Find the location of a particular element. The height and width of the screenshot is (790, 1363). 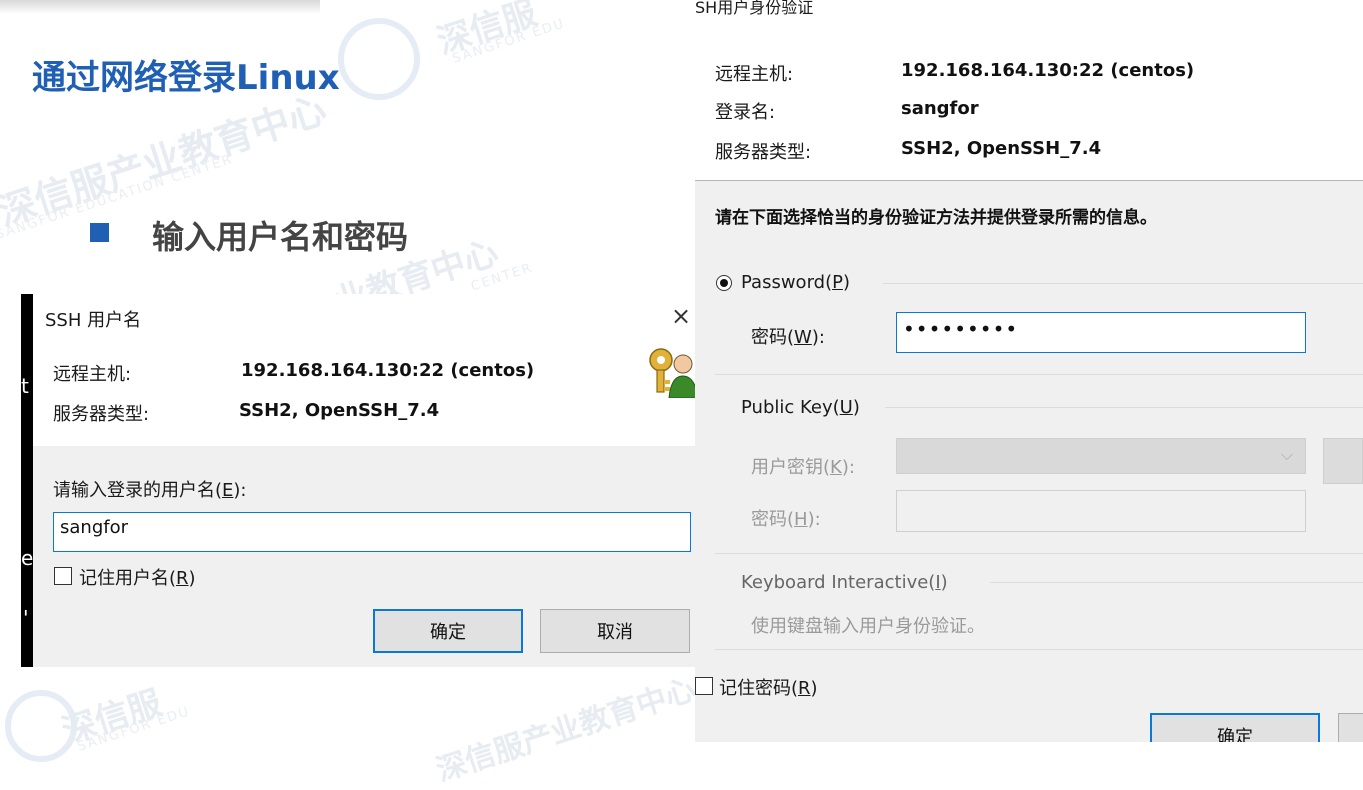

passphrase-input is located at coordinates (1101, 511).